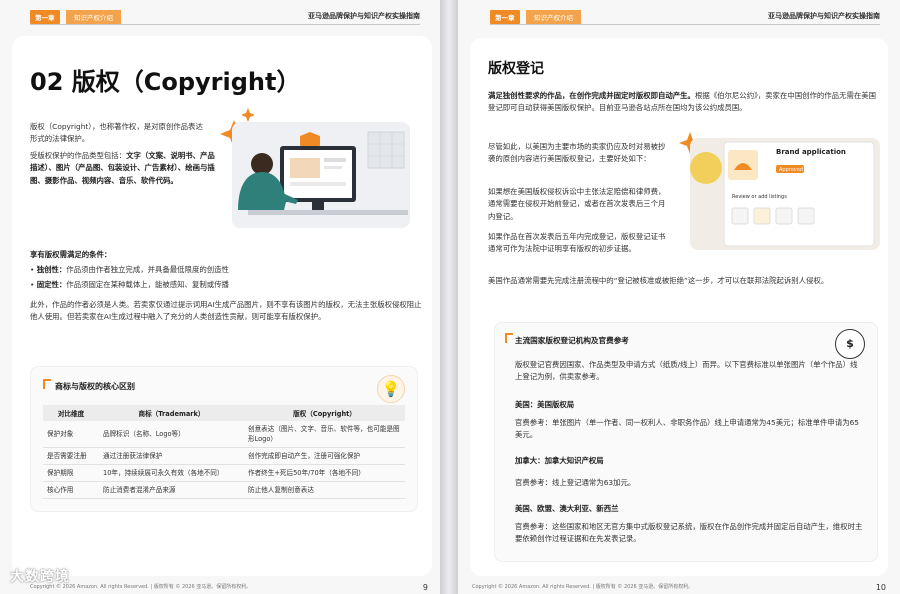 Image resolution: width=900 pixels, height=594 pixels. What do you see at coordinates (324, 434) in the screenshot?
I see `table-cell: 创意表达（图片、文字、音乐、软件等，也可能是图形Logo）` at bounding box center [324, 434].